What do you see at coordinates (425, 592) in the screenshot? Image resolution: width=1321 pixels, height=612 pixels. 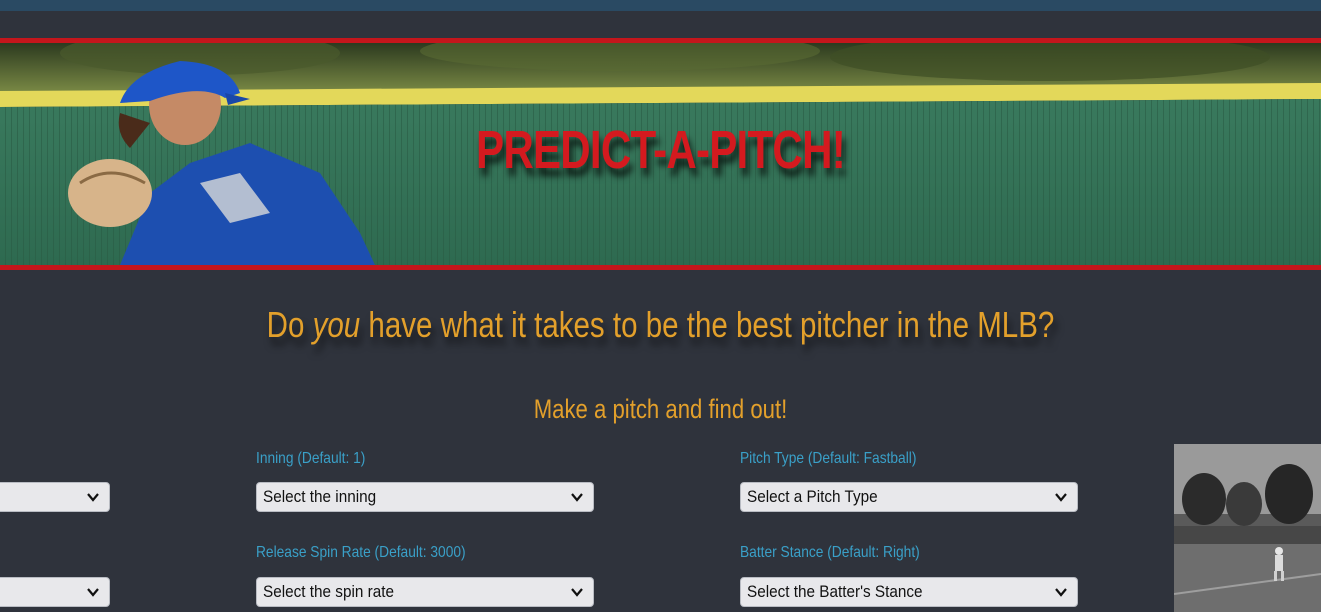 I see `spin-rate-select: Select the spin rate` at bounding box center [425, 592].